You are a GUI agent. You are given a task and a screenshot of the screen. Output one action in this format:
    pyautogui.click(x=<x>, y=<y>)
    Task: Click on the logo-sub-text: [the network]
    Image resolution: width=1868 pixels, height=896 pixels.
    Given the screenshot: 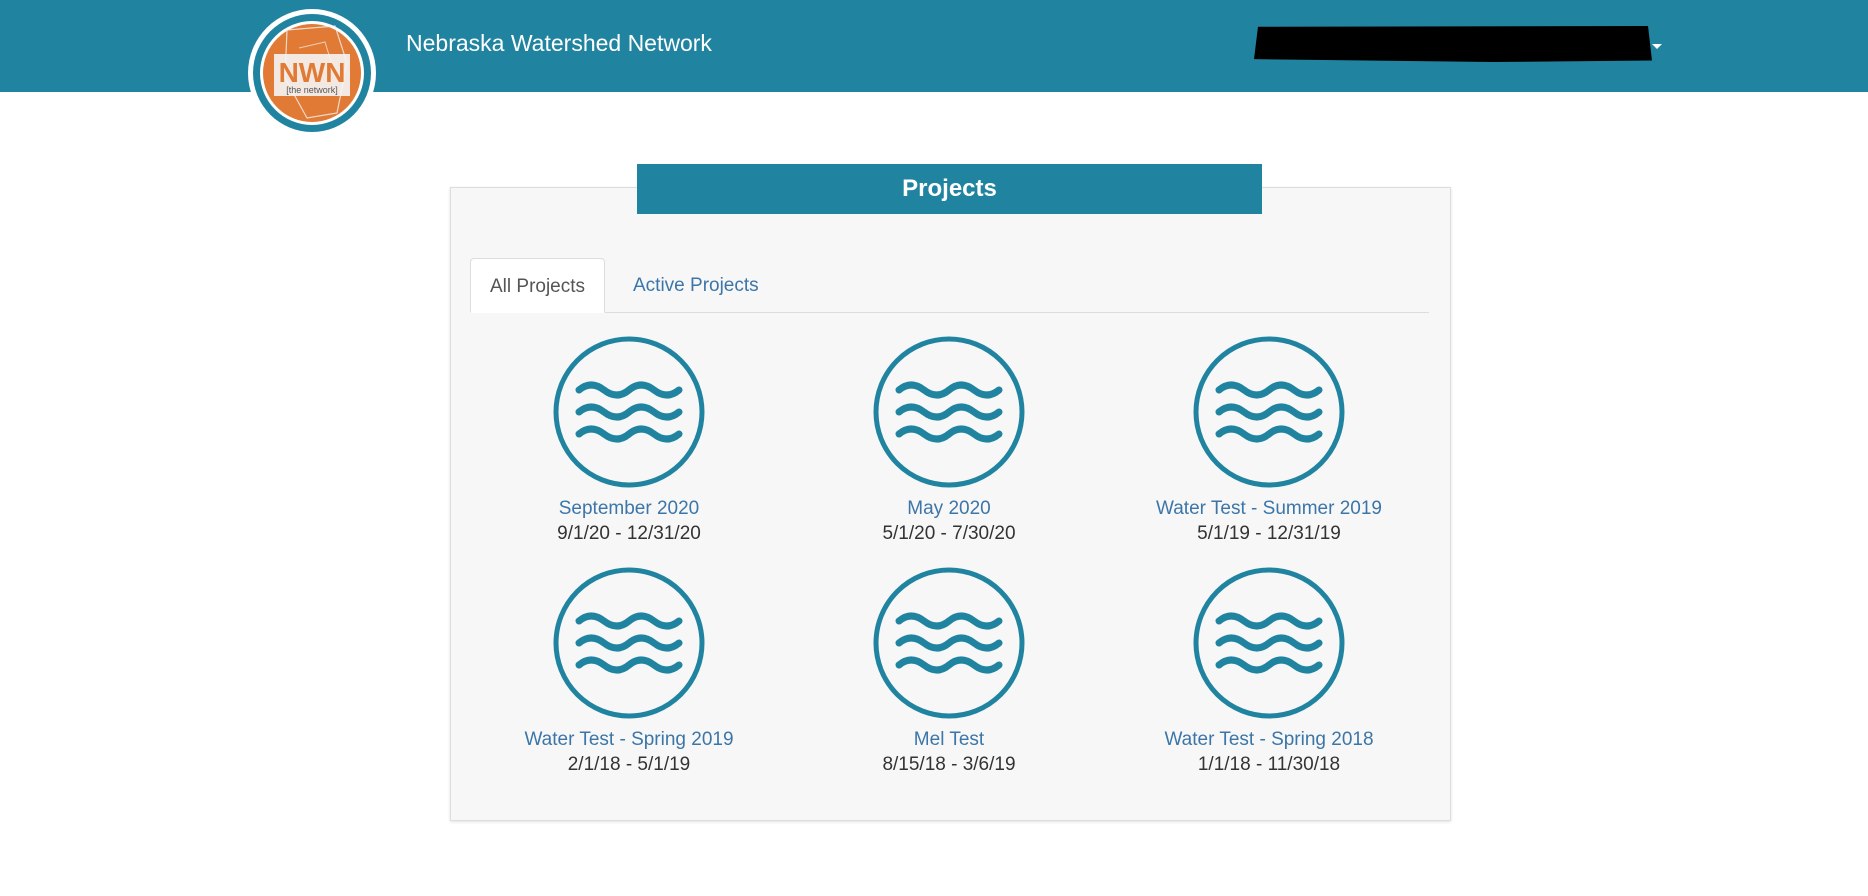 What is the action you would take?
    pyautogui.click(x=312, y=90)
    